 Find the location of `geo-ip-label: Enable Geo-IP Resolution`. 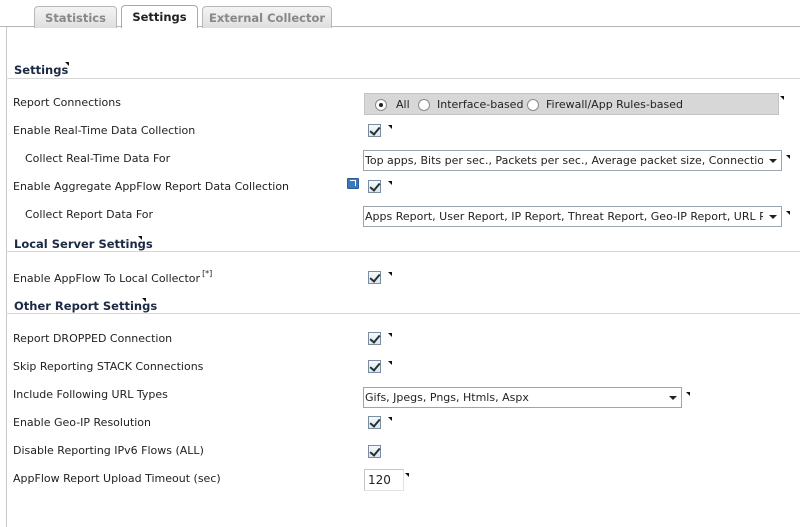

geo-ip-label: Enable Geo-IP Resolution is located at coordinates (82, 422).